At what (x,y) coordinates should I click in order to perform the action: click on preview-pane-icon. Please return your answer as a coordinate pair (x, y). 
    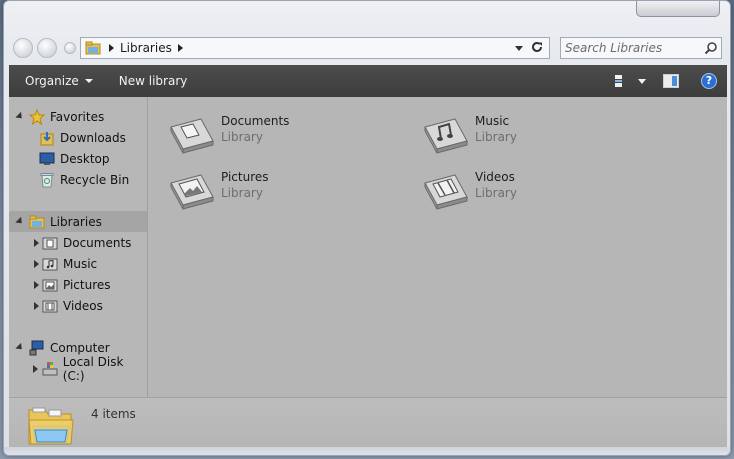
    Looking at the image, I should click on (671, 81).